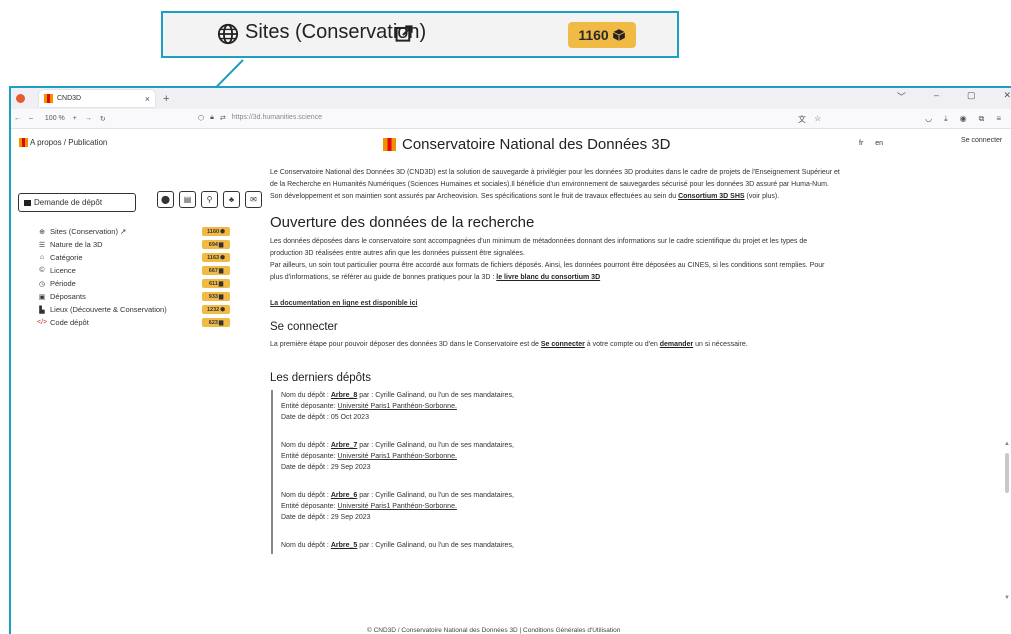 This screenshot has height=634, width=1011. I want to click on translate-icon: 文, so click(802, 119).